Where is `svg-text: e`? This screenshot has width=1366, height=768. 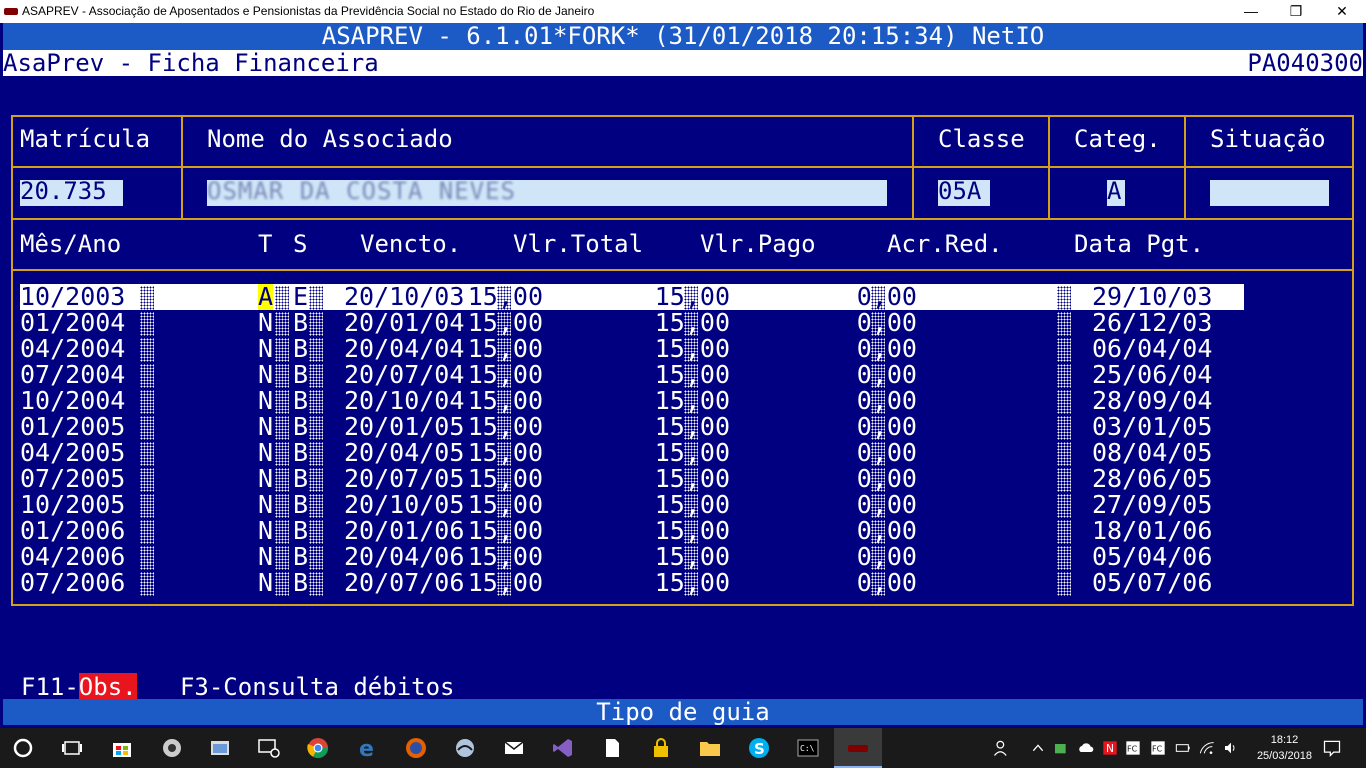 svg-text: e is located at coordinates (366, 748).